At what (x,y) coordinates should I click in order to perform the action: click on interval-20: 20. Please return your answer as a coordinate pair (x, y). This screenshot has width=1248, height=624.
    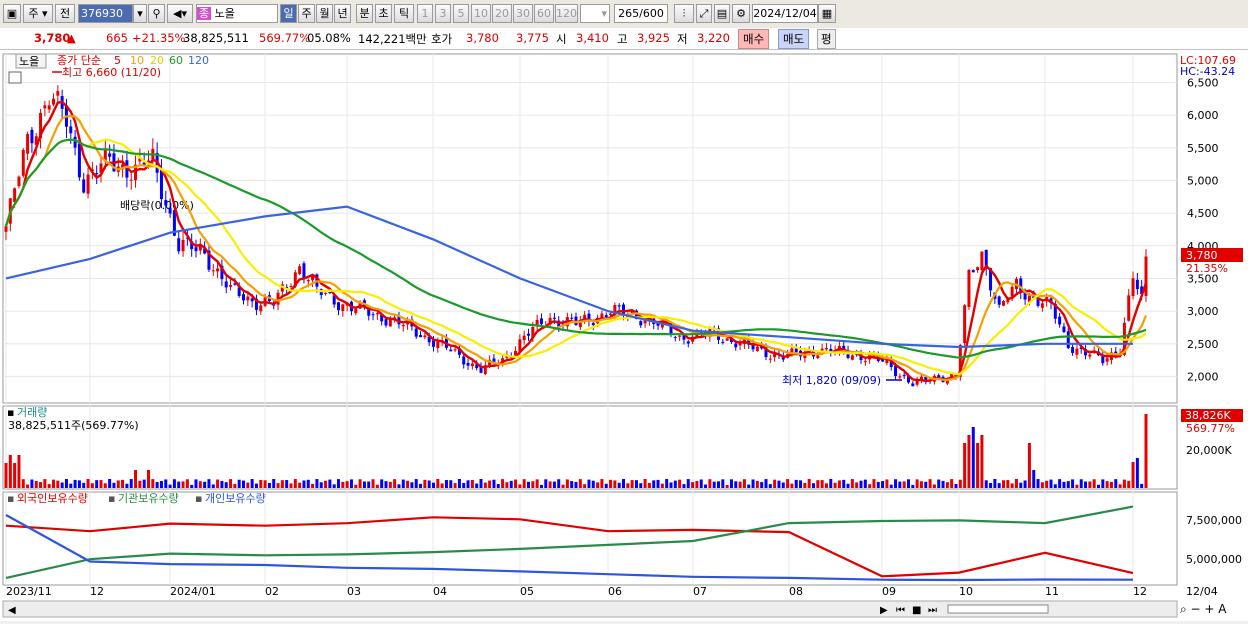
    Looking at the image, I should click on (502, 13).